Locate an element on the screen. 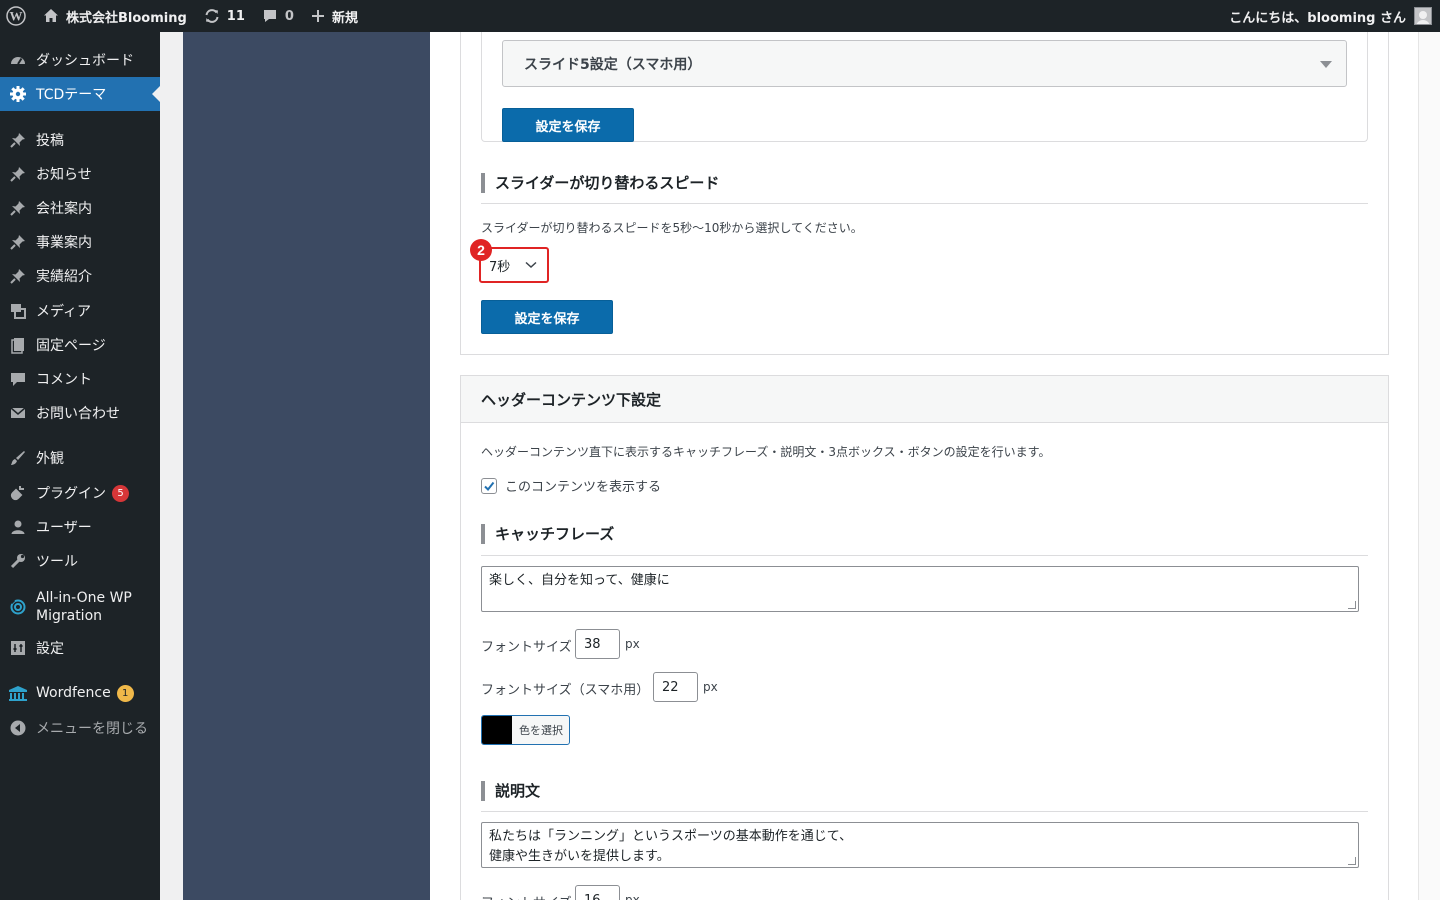 Image resolution: width=1440 pixels, height=900 pixels. avatar is located at coordinates (1423, 16).